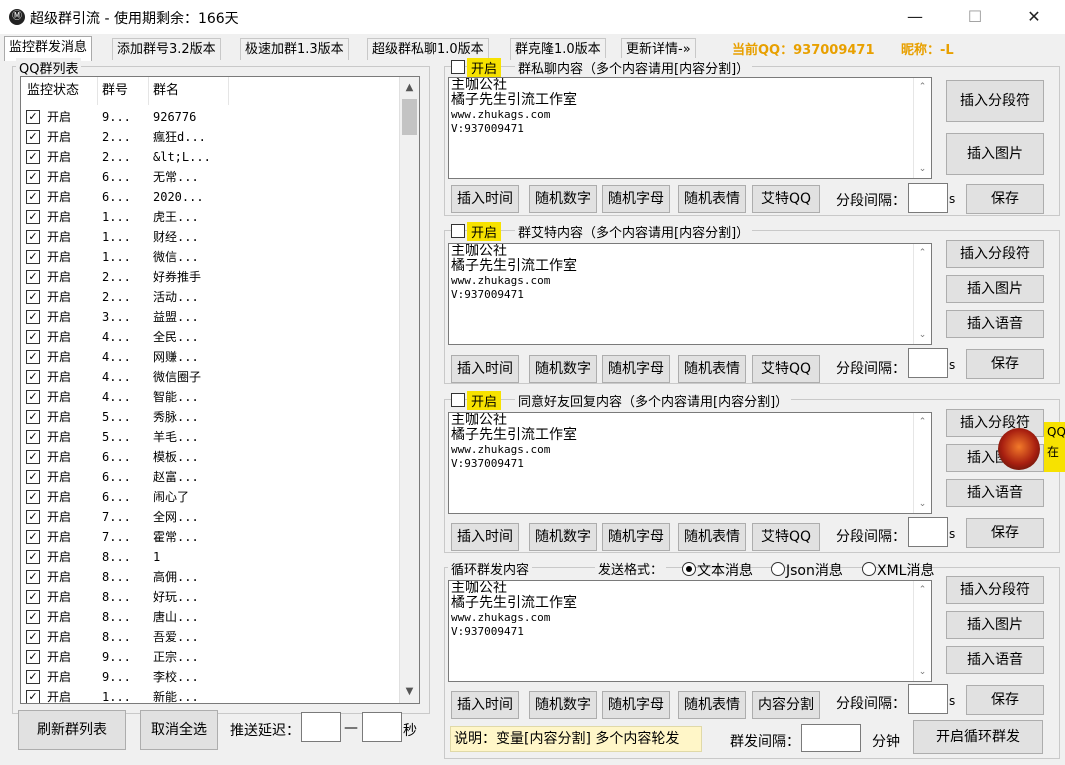  I want to click on table-row: ✓ 开启 8... 1, so click(210, 557).